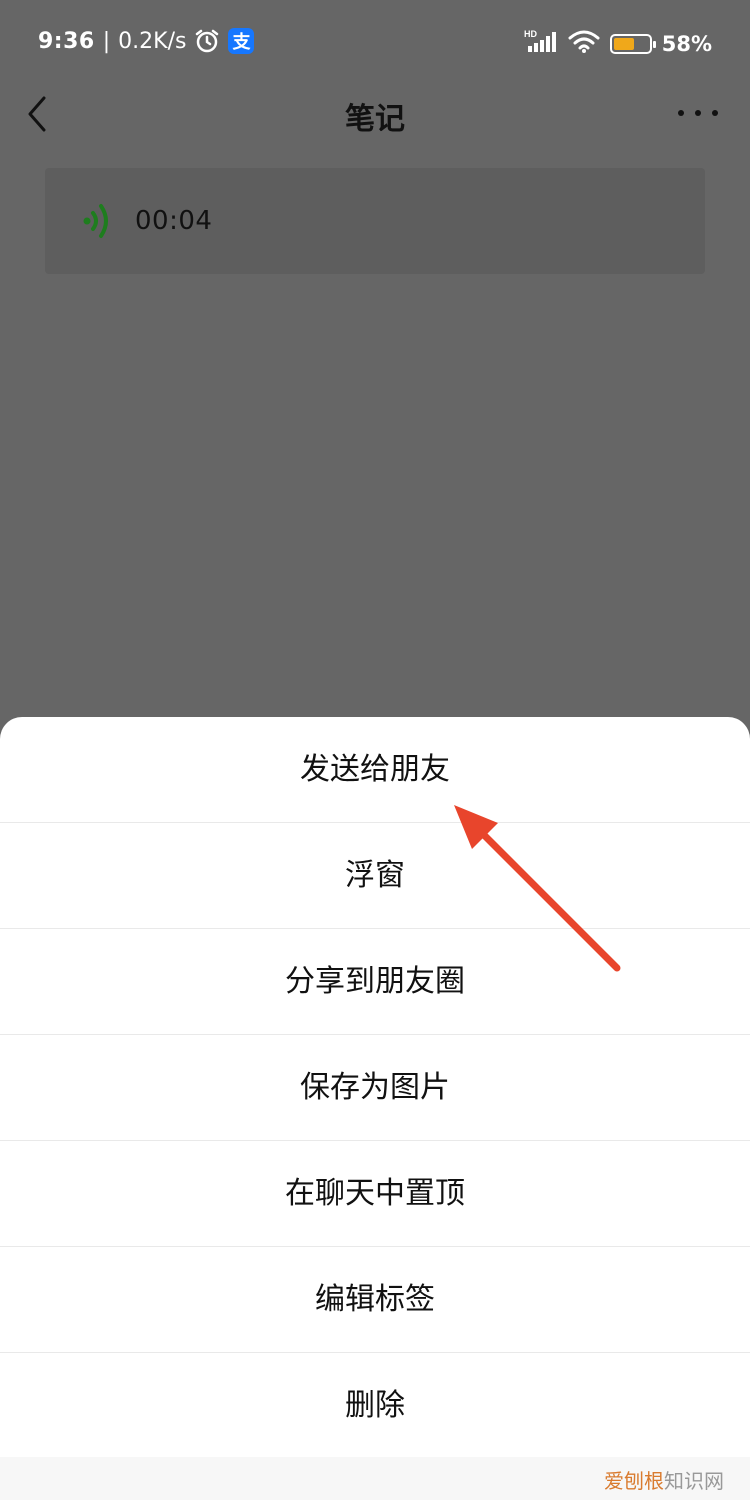 The width and height of the screenshot is (750, 1500). What do you see at coordinates (375, 1406) in the screenshot?
I see `sheet-item-delete: 删除` at bounding box center [375, 1406].